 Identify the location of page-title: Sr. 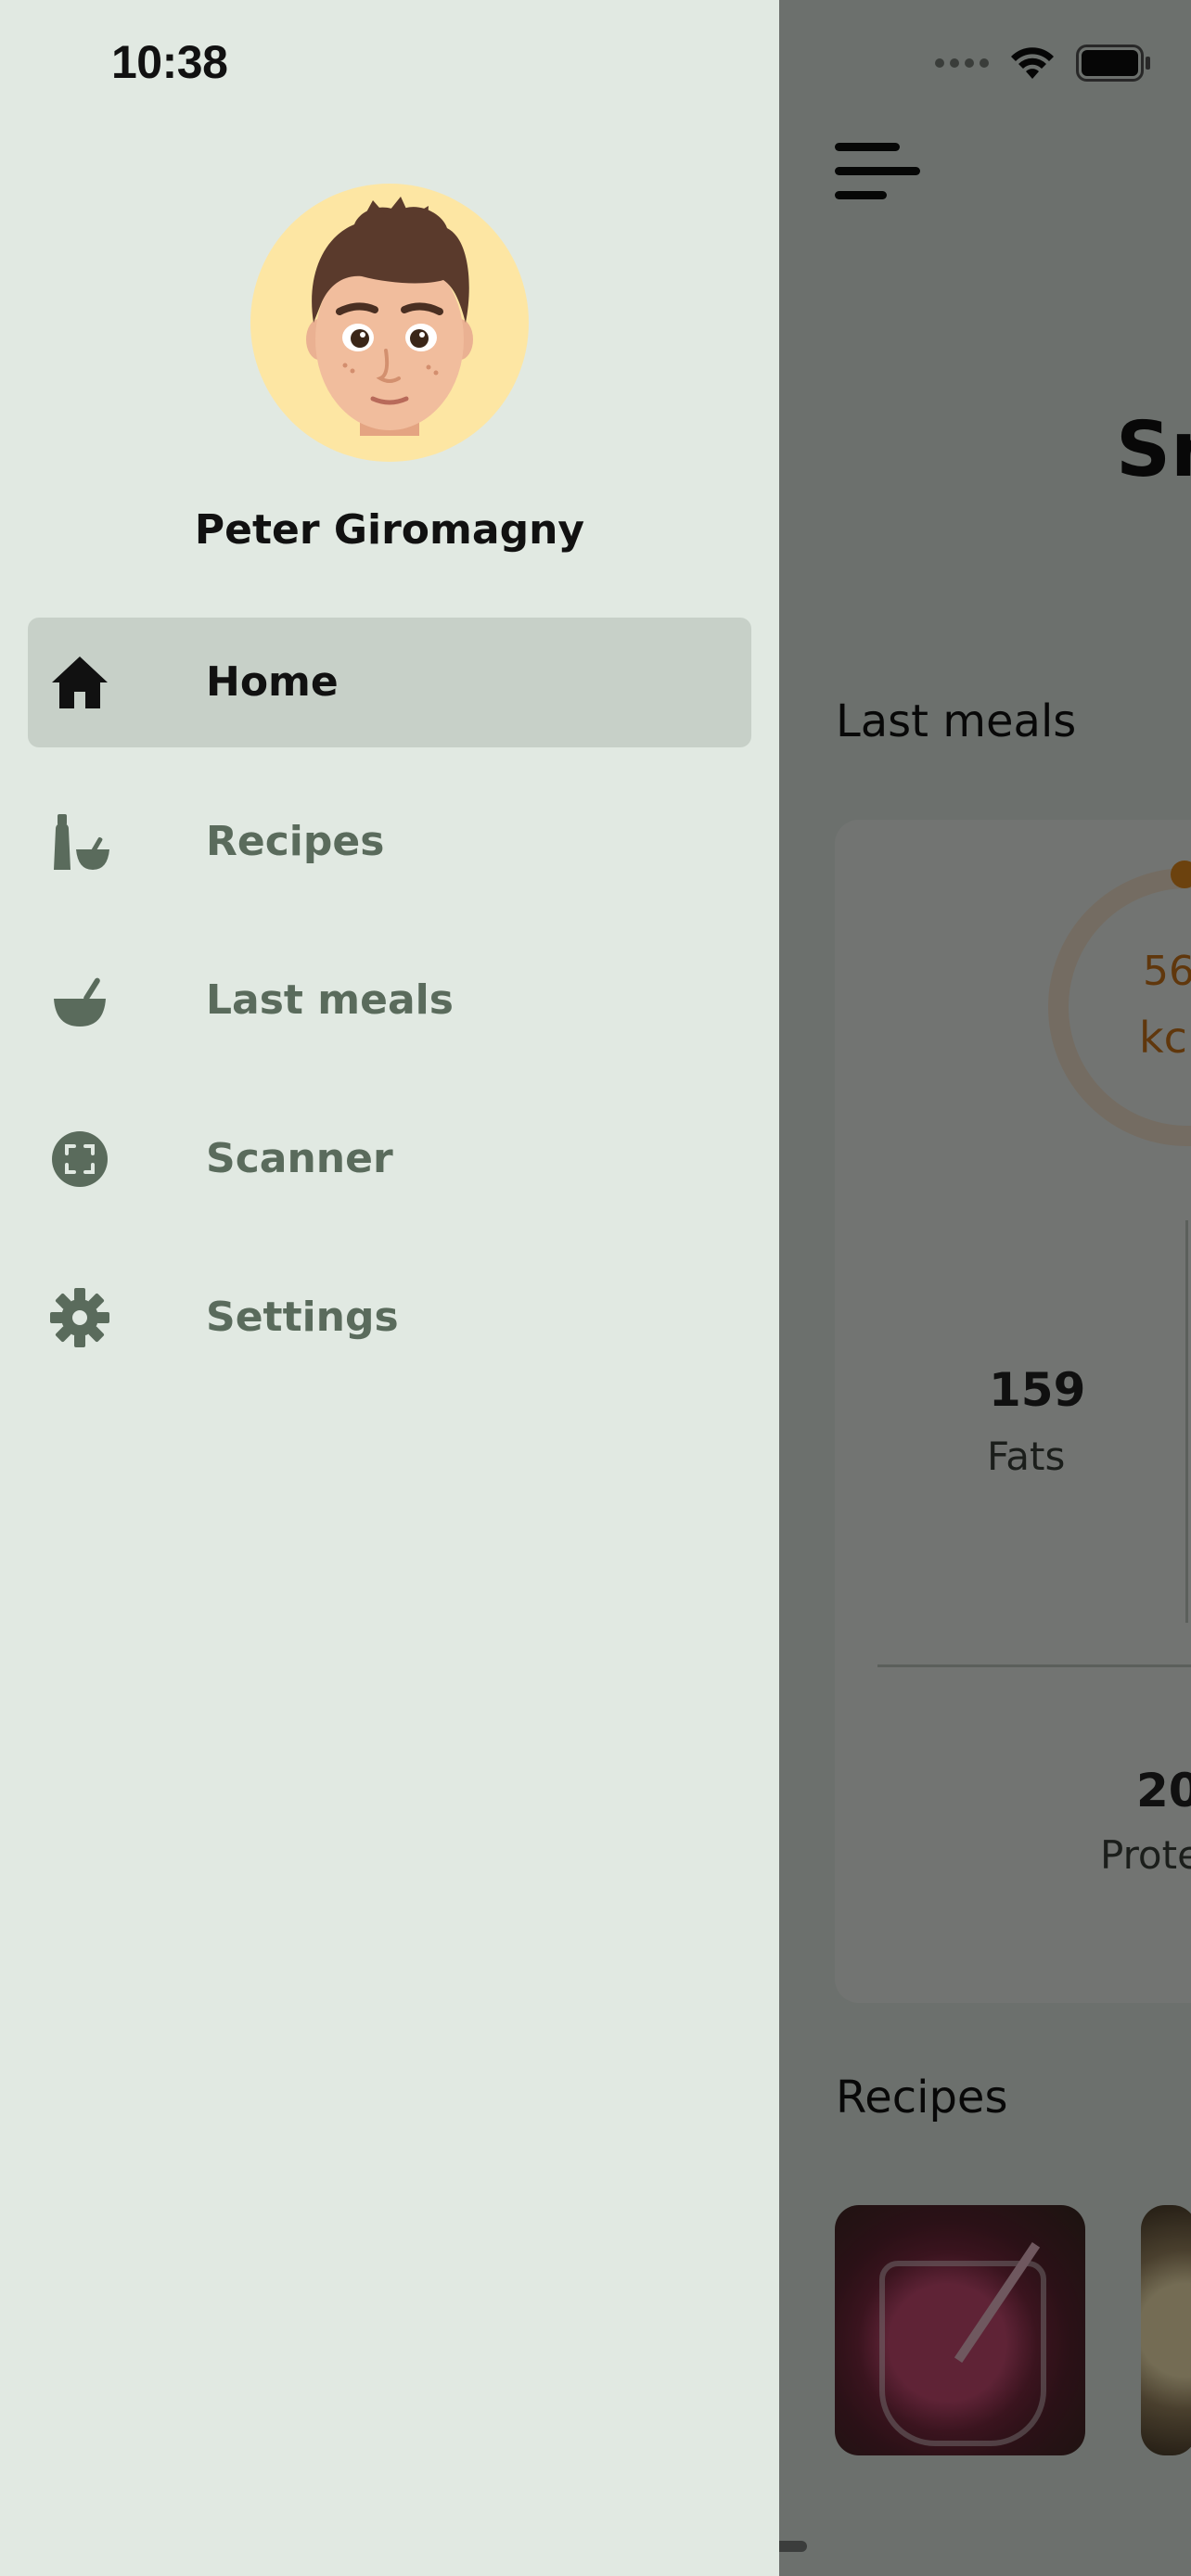
(1153, 450).